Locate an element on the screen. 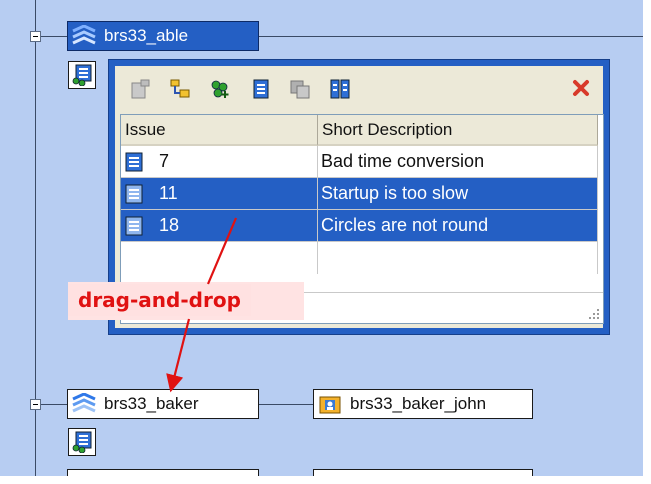  issue-cell: 11 is located at coordinates (219, 194).